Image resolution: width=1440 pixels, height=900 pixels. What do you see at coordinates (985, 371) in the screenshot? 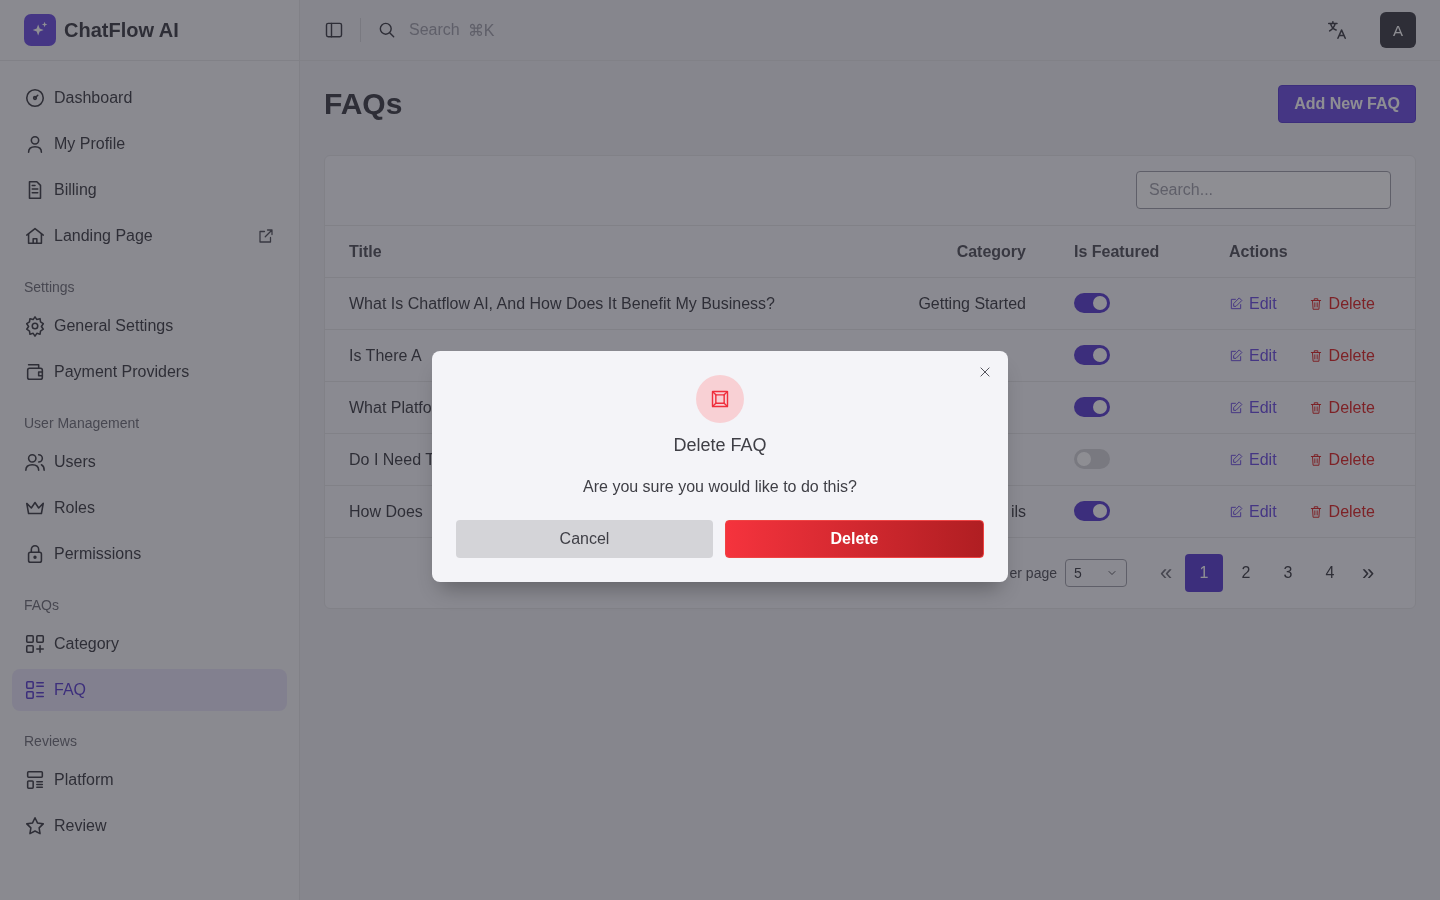
I see `close-icon` at bounding box center [985, 371].